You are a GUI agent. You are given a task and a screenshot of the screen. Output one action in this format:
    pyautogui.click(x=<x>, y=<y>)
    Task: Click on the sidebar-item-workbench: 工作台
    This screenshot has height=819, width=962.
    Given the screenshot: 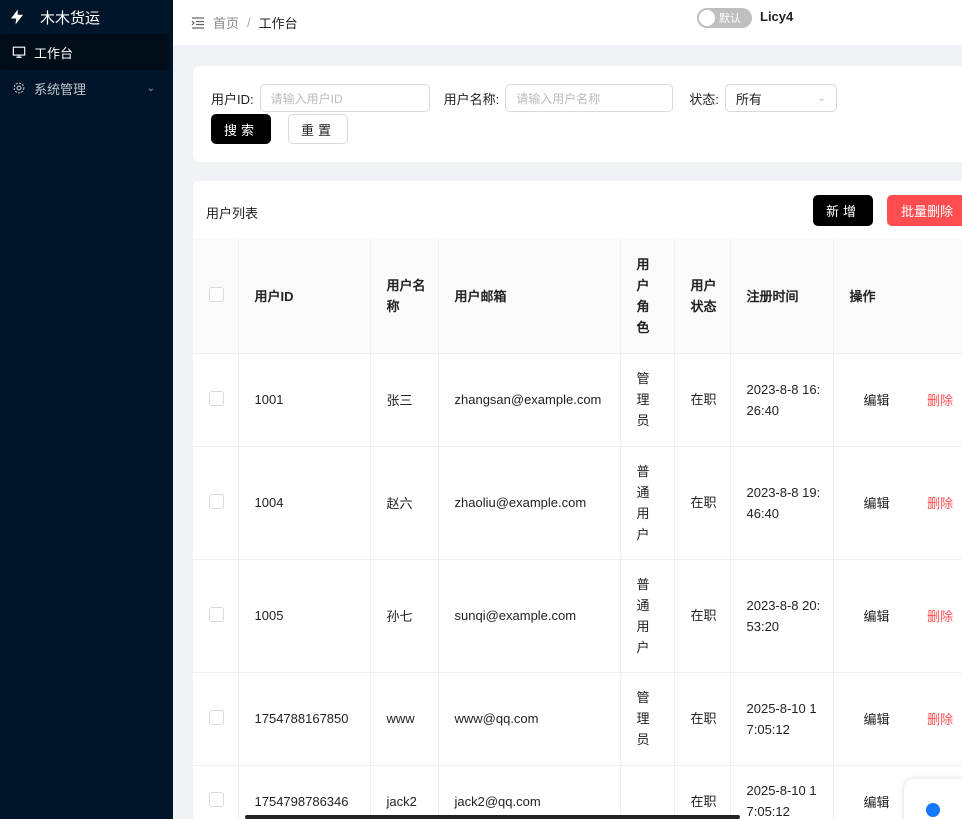 What is the action you would take?
    pyautogui.click(x=84, y=52)
    